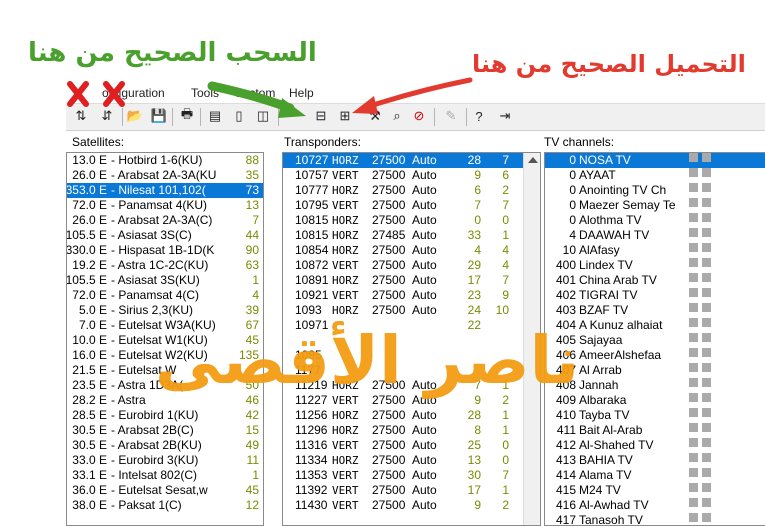  What do you see at coordinates (403, 175) in the screenshot?
I see `transponder-row: 10757 VERT 27500 Auto 9 6` at bounding box center [403, 175].